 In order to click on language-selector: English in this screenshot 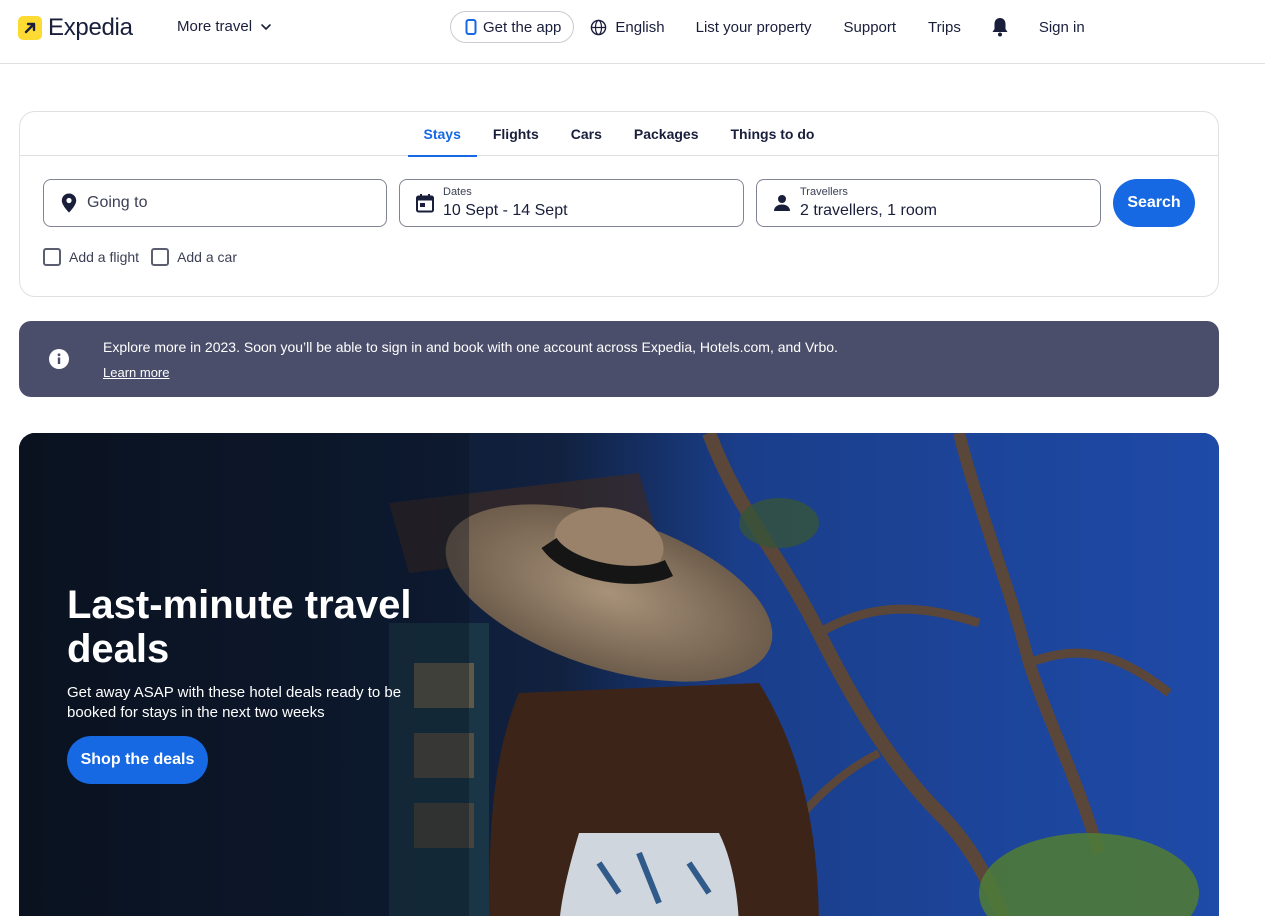, I will do `click(627, 27)`.